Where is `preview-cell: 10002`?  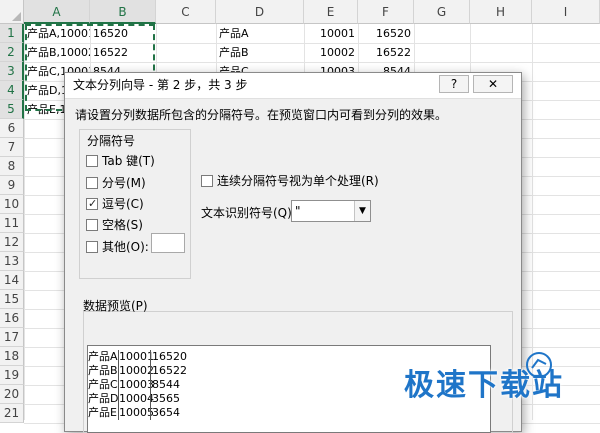 preview-cell: 10002 is located at coordinates (136, 370).